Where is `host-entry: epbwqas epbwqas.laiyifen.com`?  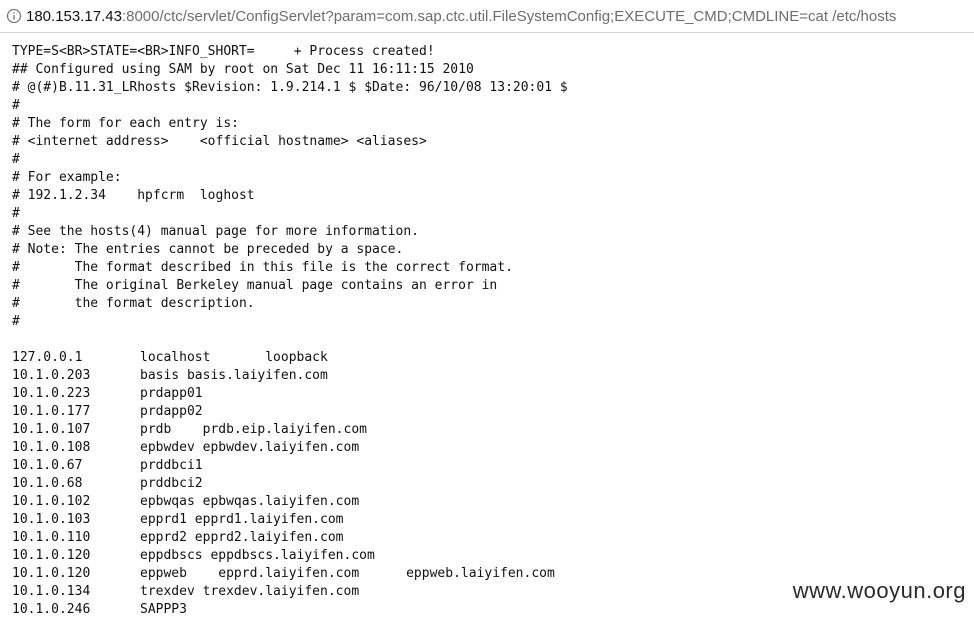
host-entry: epbwqas epbwqas.laiyifen.com is located at coordinates (250, 501).